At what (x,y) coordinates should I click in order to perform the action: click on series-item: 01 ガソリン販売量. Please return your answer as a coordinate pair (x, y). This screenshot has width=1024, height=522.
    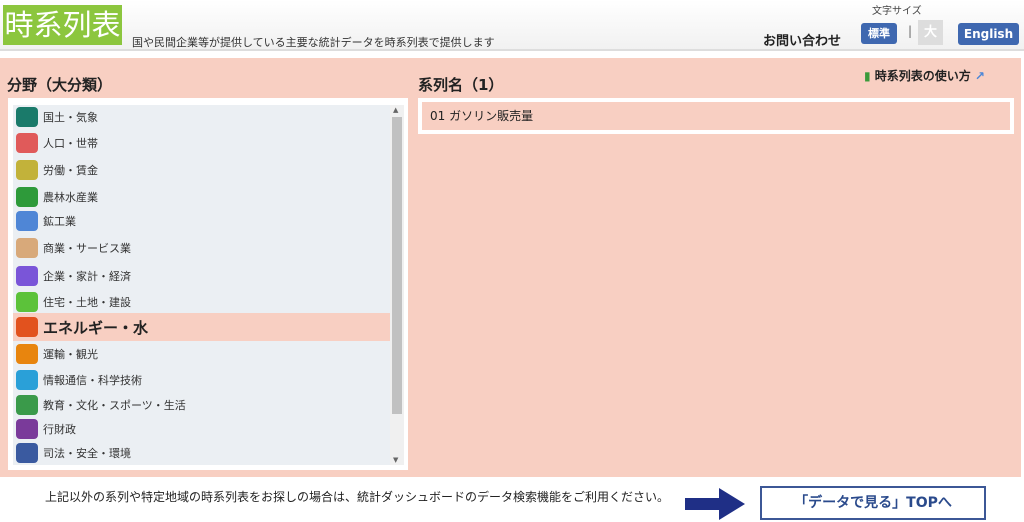
    Looking at the image, I should click on (716, 116).